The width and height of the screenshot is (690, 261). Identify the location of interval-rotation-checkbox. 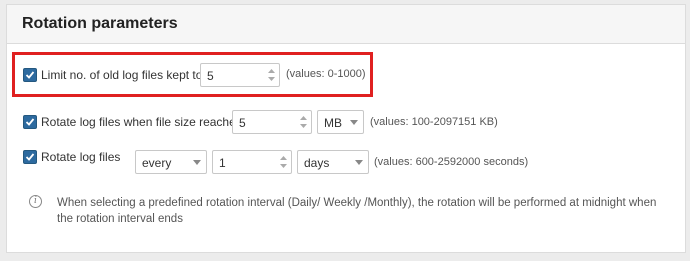
(30, 157).